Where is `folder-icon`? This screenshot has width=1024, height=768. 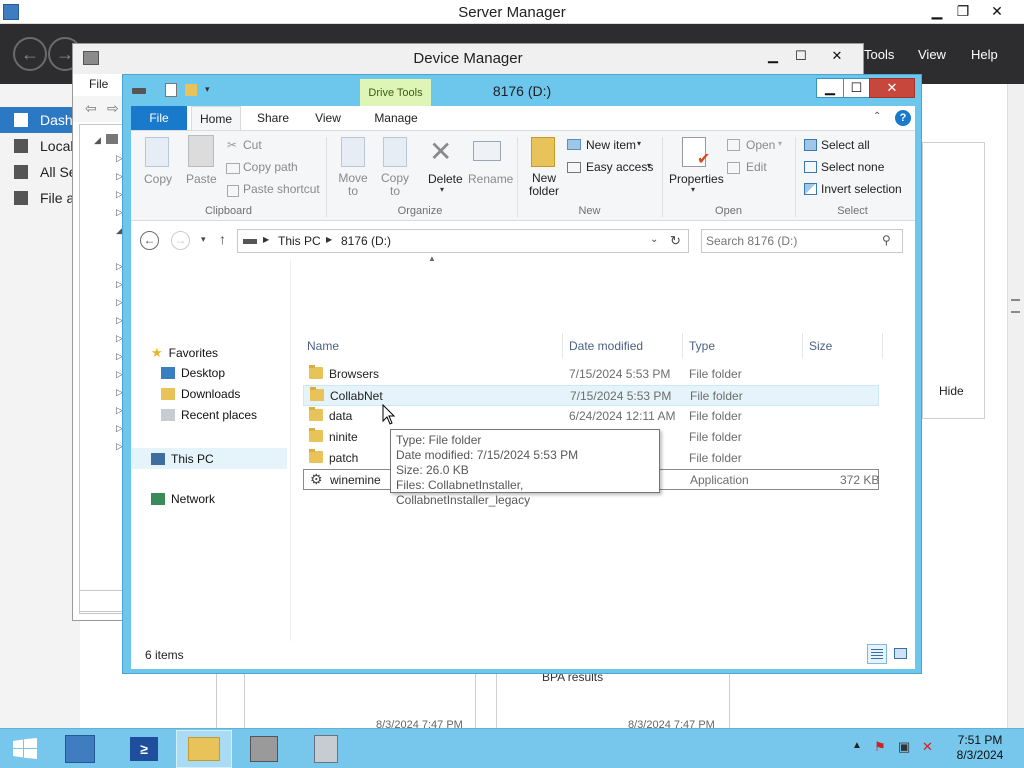
folder-icon is located at coordinates (316, 372).